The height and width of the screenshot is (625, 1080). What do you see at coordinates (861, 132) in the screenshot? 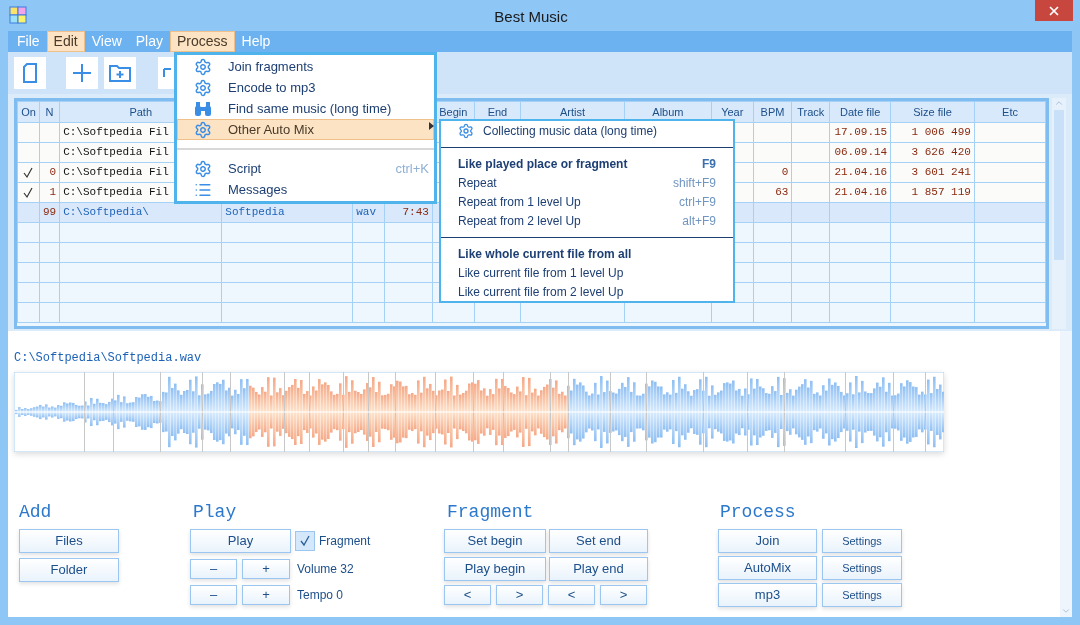
I see `table-cell: 17.09.15` at bounding box center [861, 132].